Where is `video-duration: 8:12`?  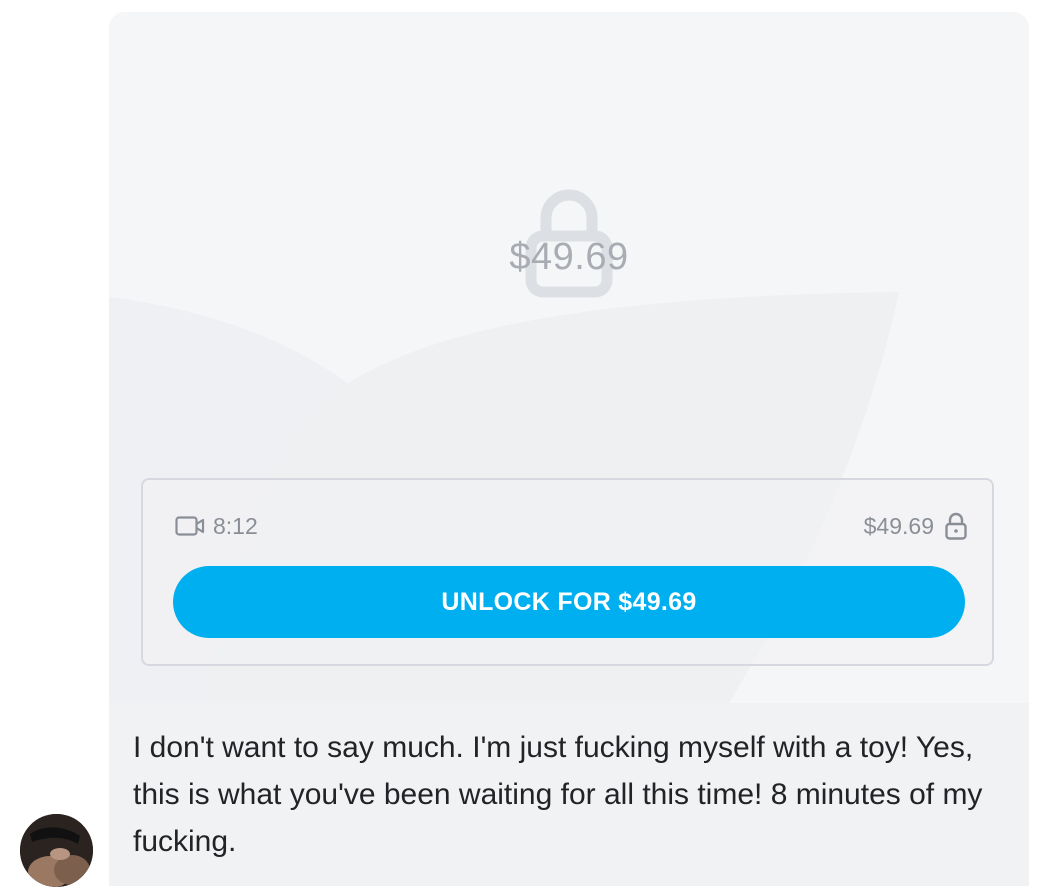 video-duration: 8:12 is located at coordinates (216, 526).